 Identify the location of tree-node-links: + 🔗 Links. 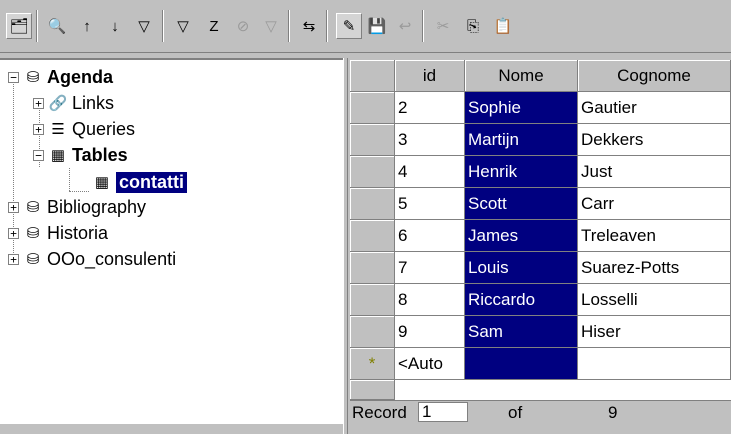
(73, 103).